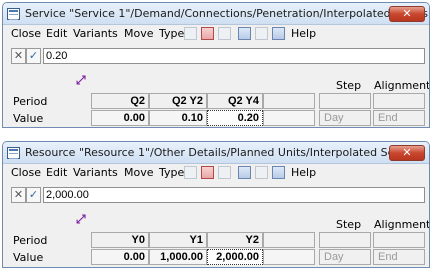  I want to click on value-input: 0.20, so click(234, 56).